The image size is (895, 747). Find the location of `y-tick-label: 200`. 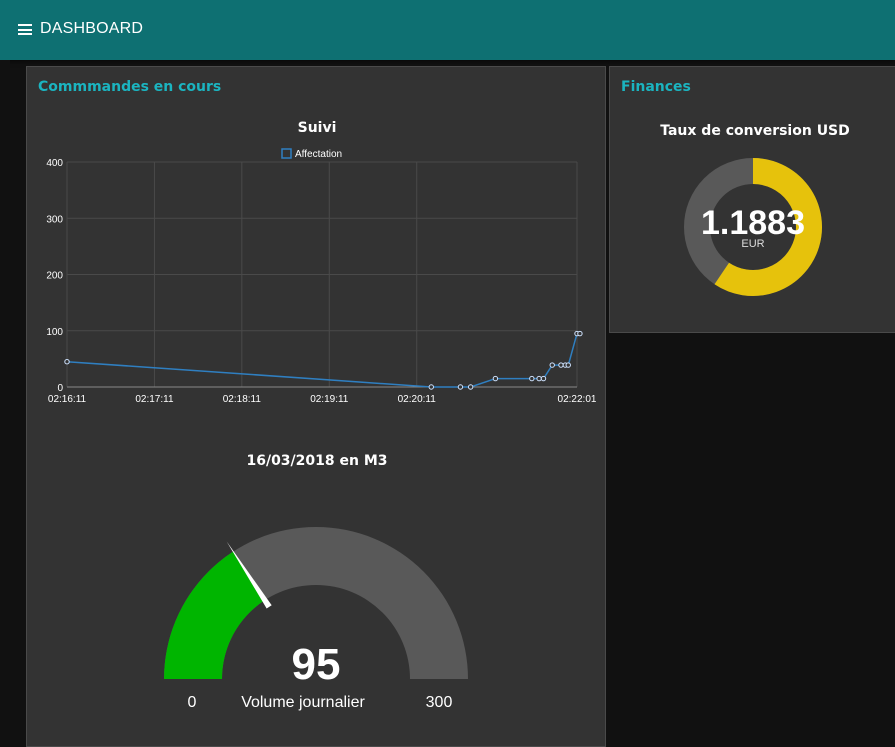

y-tick-label: 200 is located at coordinates (54, 276).